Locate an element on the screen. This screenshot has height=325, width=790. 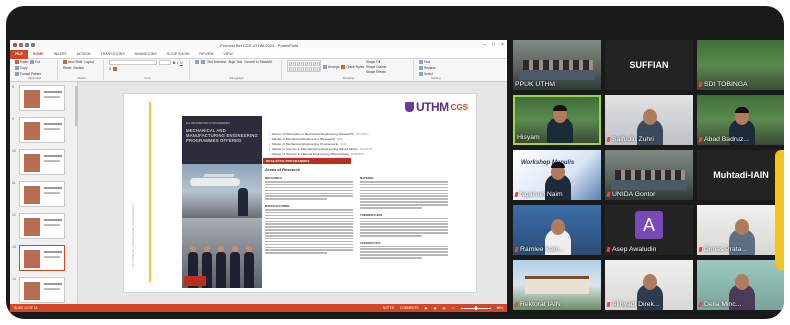
video-tile: Workshop Menulis Ngaisun Naim is located at coordinates (557, 175).